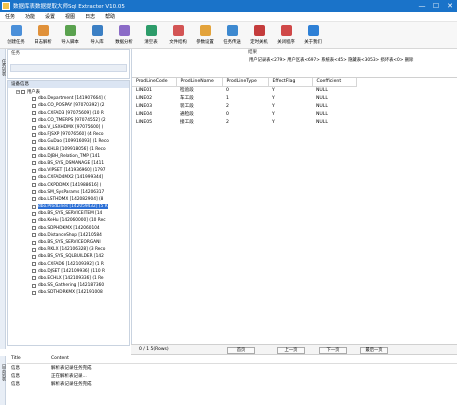  I want to click on column-header: ProdLineCode, so click(154, 82).